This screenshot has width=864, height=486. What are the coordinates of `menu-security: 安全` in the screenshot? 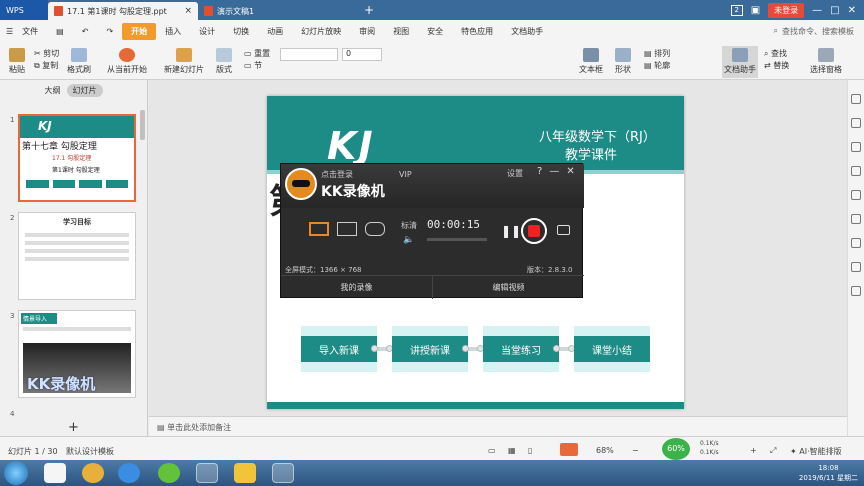 It's located at (435, 31).